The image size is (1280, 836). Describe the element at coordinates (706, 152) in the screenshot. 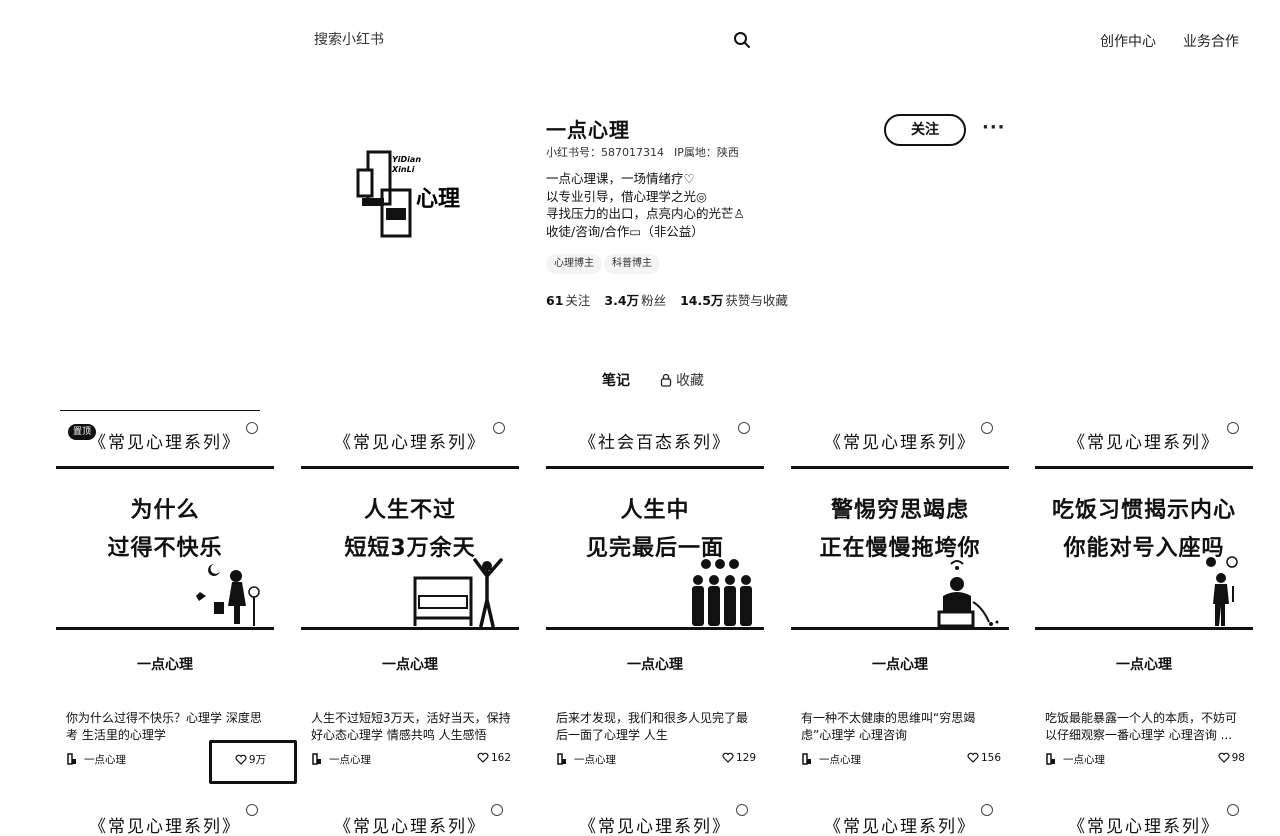

I see `profile-ip: IP属地：陕西` at that location.